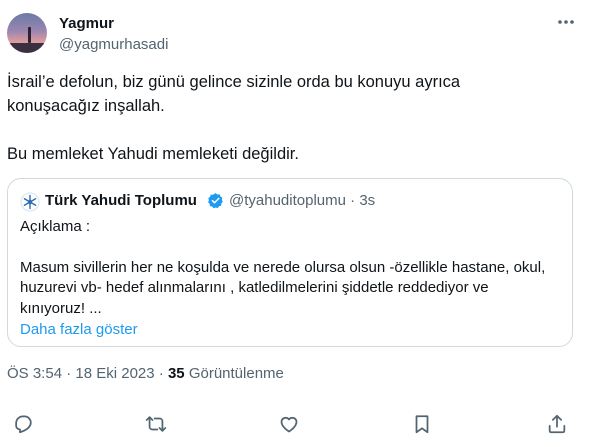  What do you see at coordinates (27, 33) in the screenshot?
I see `avatar` at bounding box center [27, 33].